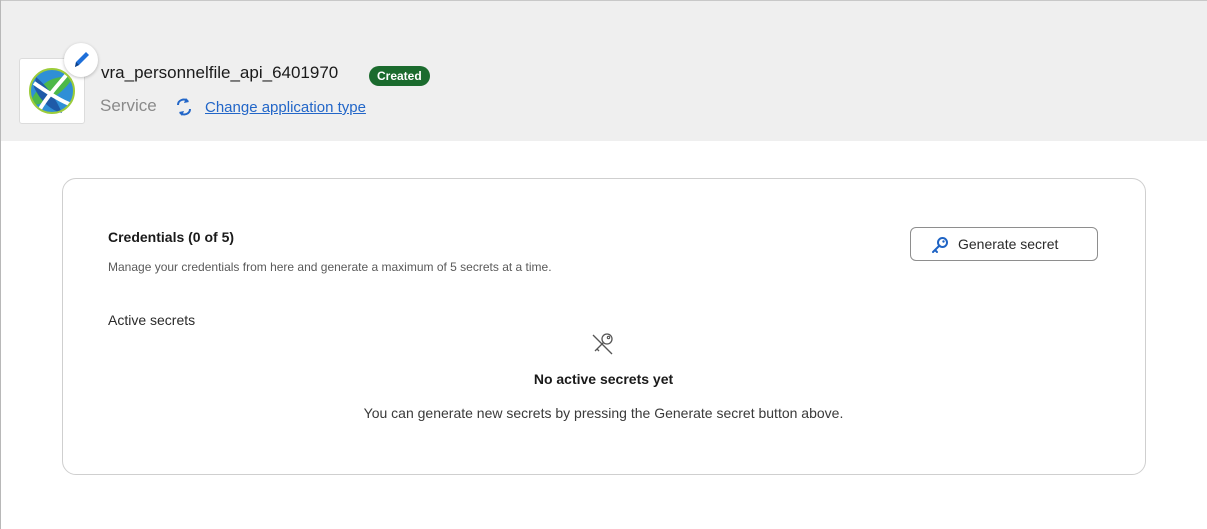 The height and width of the screenshot is (529, 1207). Describe the element at coordinates (1008, 244) in the screenshot. I see `generate-secret-label: Generate secret` at that location.